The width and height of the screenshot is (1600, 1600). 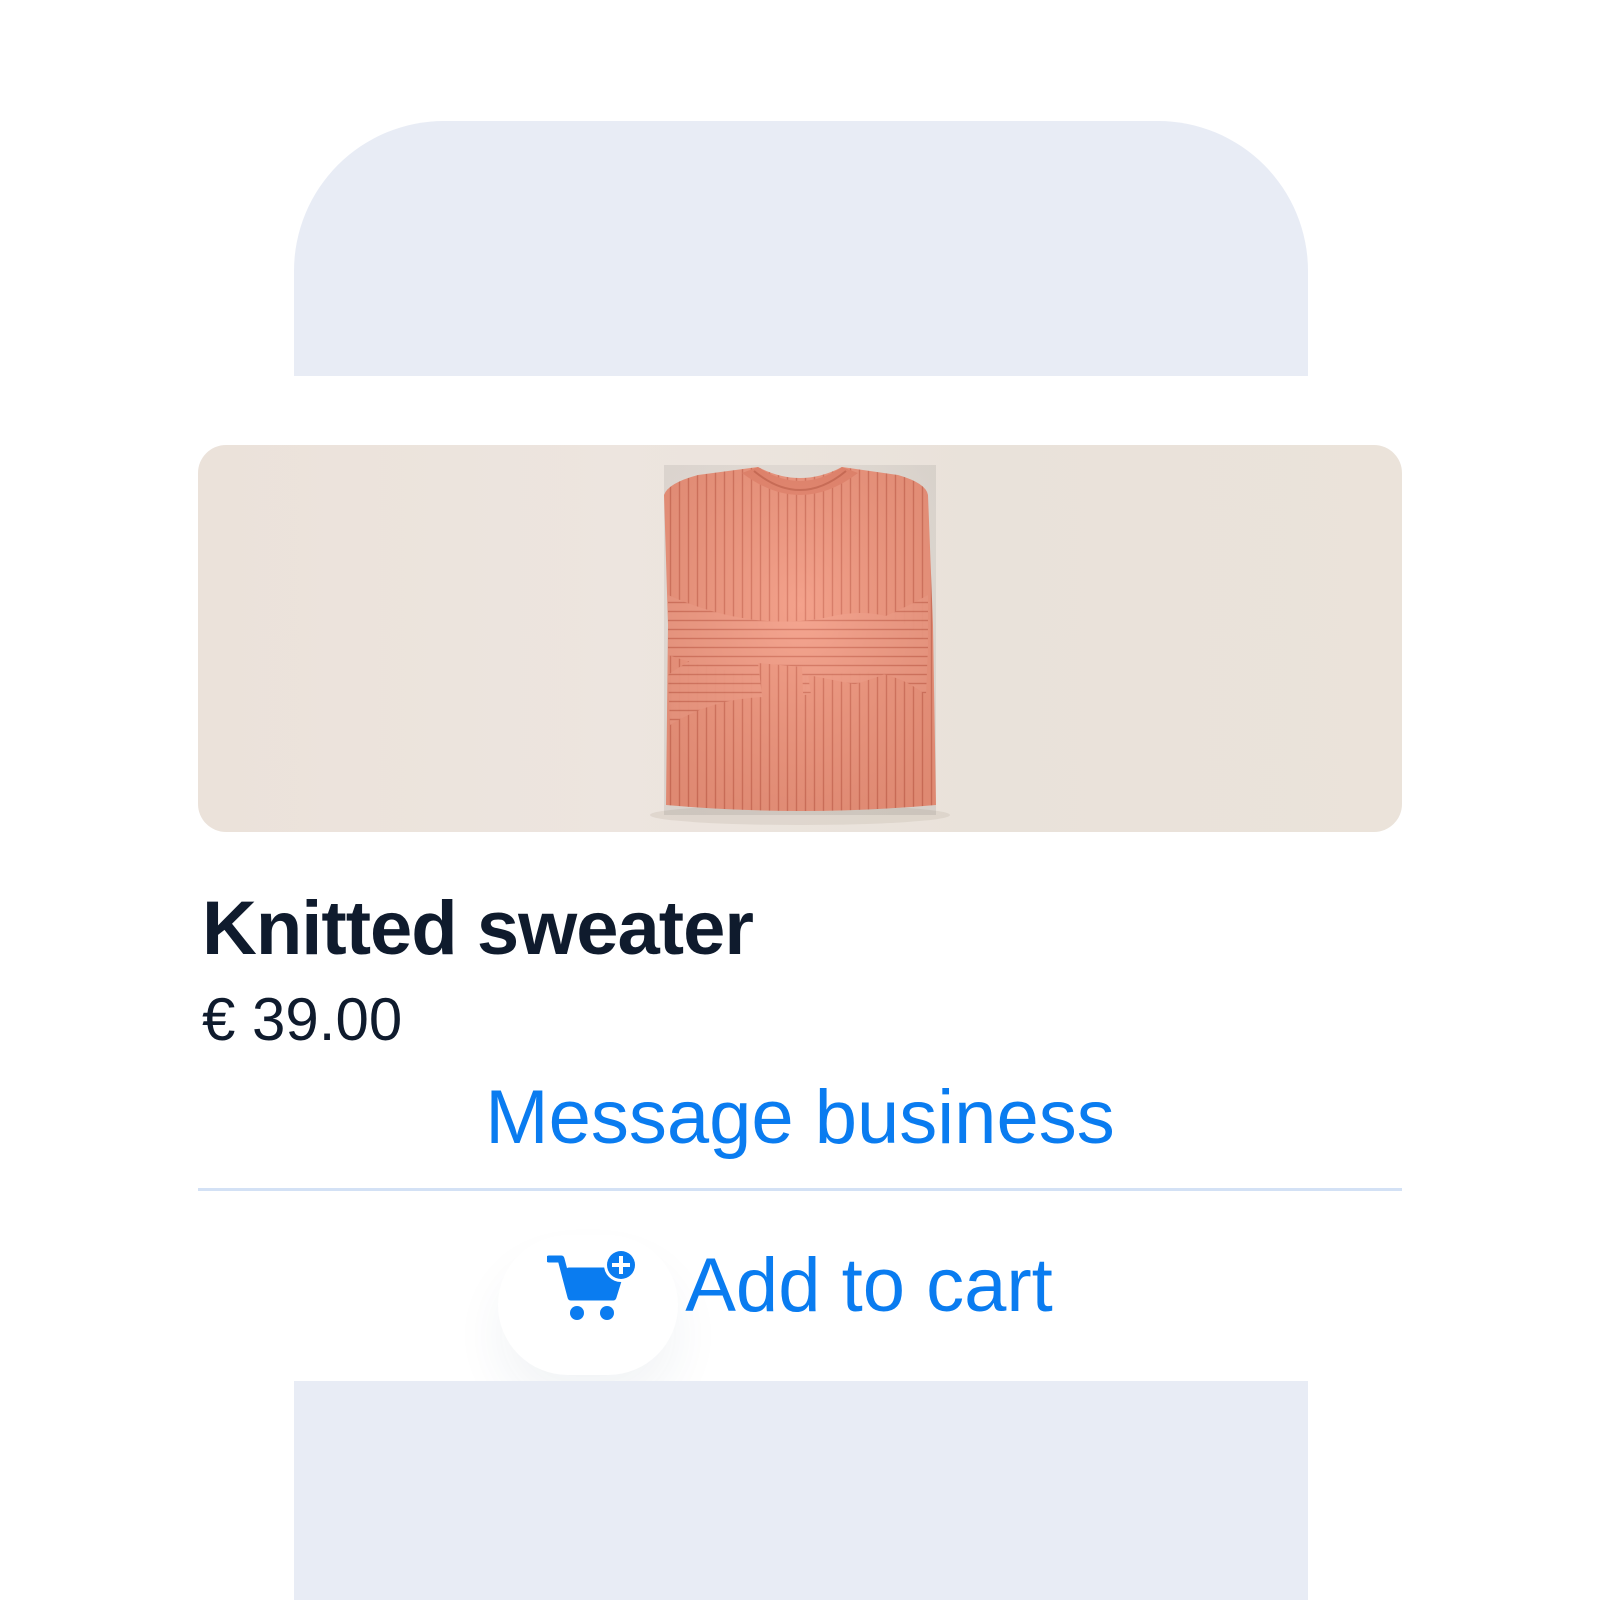 What do you see at coordinates (302, 1019) in the screenshot?
I see `product-price: € 39.00` at bounding box center [302, 1019].